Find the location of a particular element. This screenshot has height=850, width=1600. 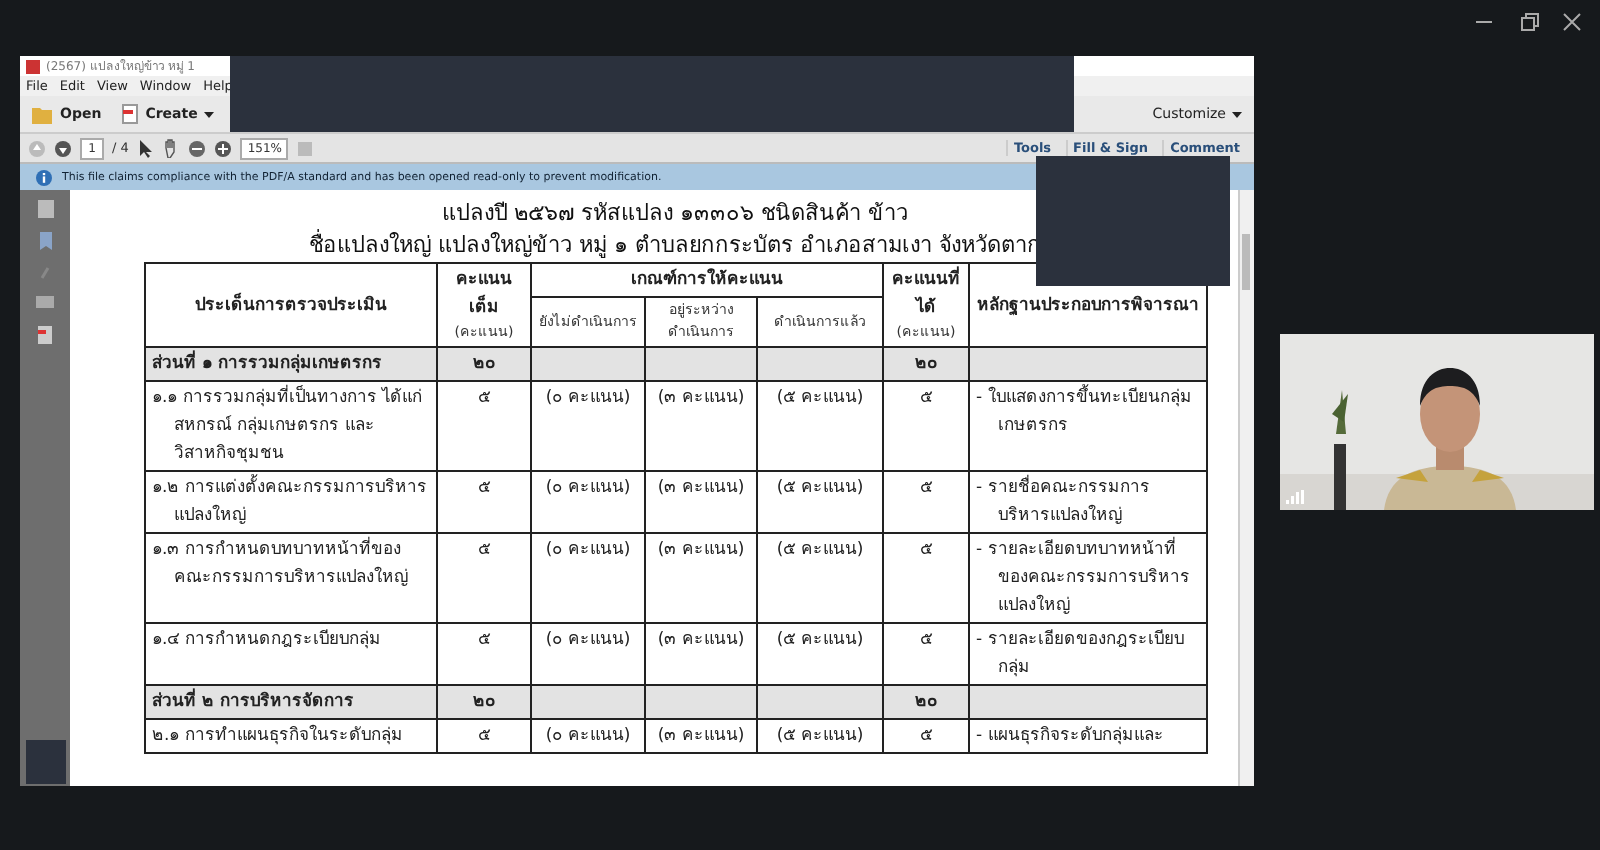

table-cell: - ใบแสดงการขึ้นทะเบียนกลุ่มเกษตรกร is located at coordinates (1088, 426).